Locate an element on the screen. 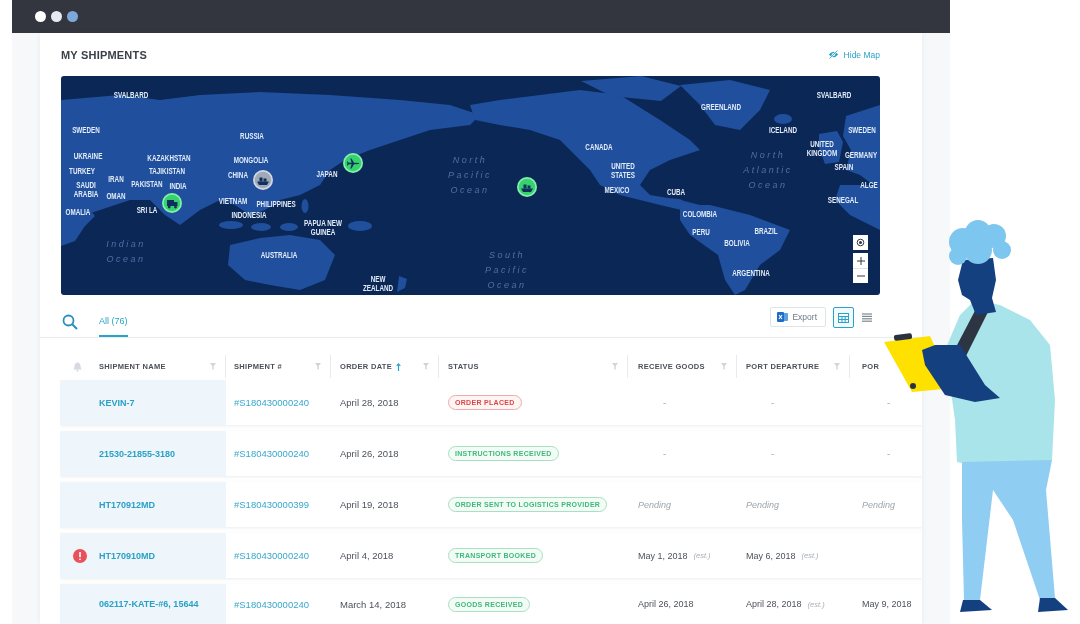 This screenshot has width=1080, height=624. table-view-button is located at coordinates (843, 317).